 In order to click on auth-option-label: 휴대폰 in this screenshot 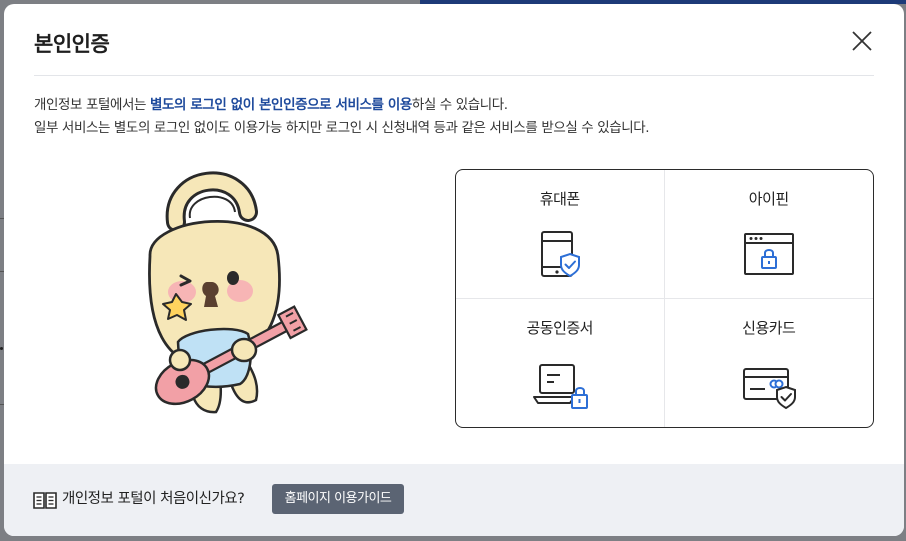, I will do `click(559, 199)`.